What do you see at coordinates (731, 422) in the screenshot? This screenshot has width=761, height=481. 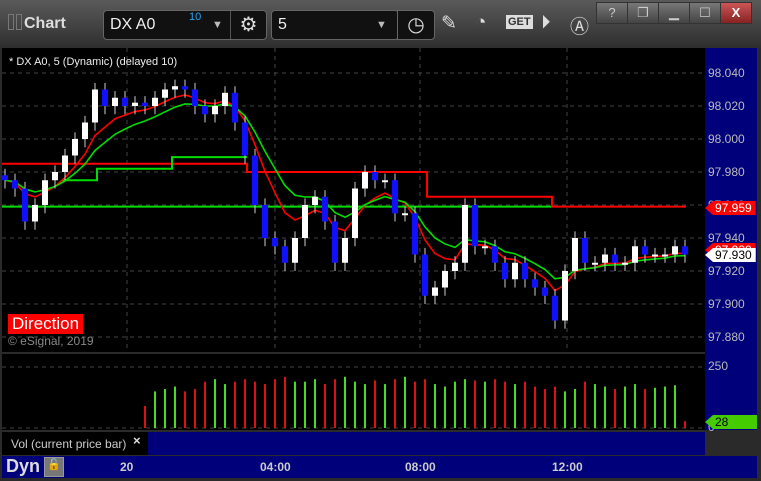 I see `last-volume-tag: 28` at bounding box center [731, 422].